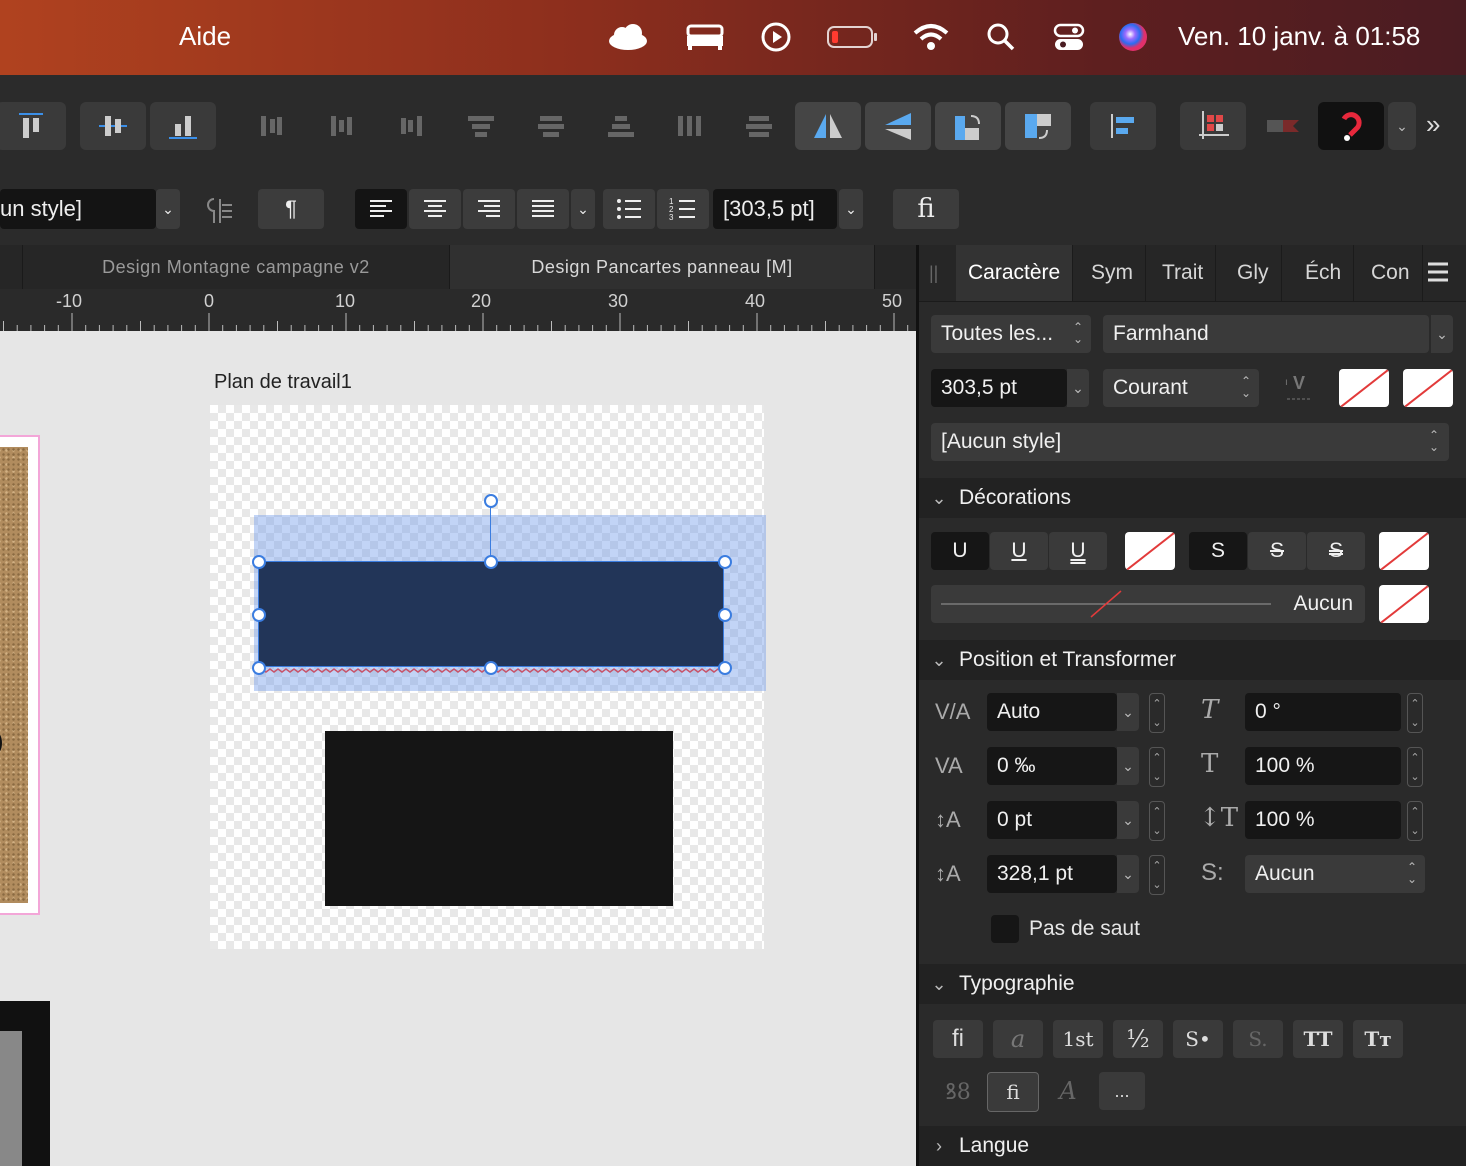 This screenshot has height=1166, width=1466. Describe the element at coordinates (1323, 820) in the screenshot. I see `horizontal-scale-input: 100 %` at that location.